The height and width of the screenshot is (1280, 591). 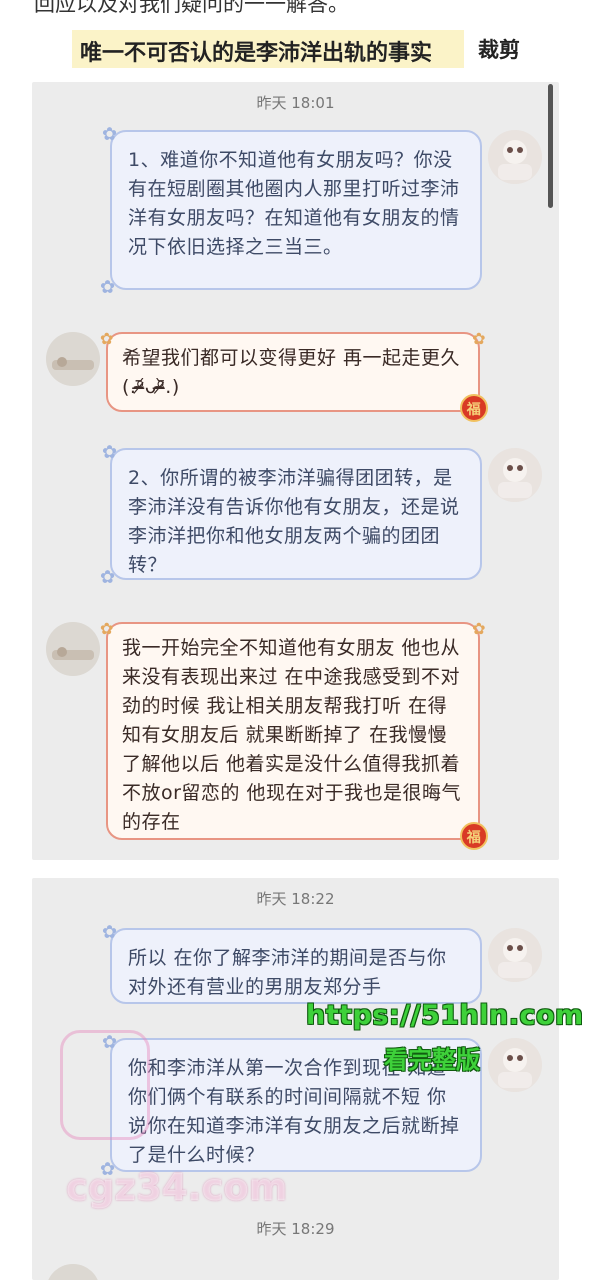 What do you see at coordinates (295, 1229) in the screenshot?
I see `timestamp: 昨天 18:29` at bounding box center [295, 1229].